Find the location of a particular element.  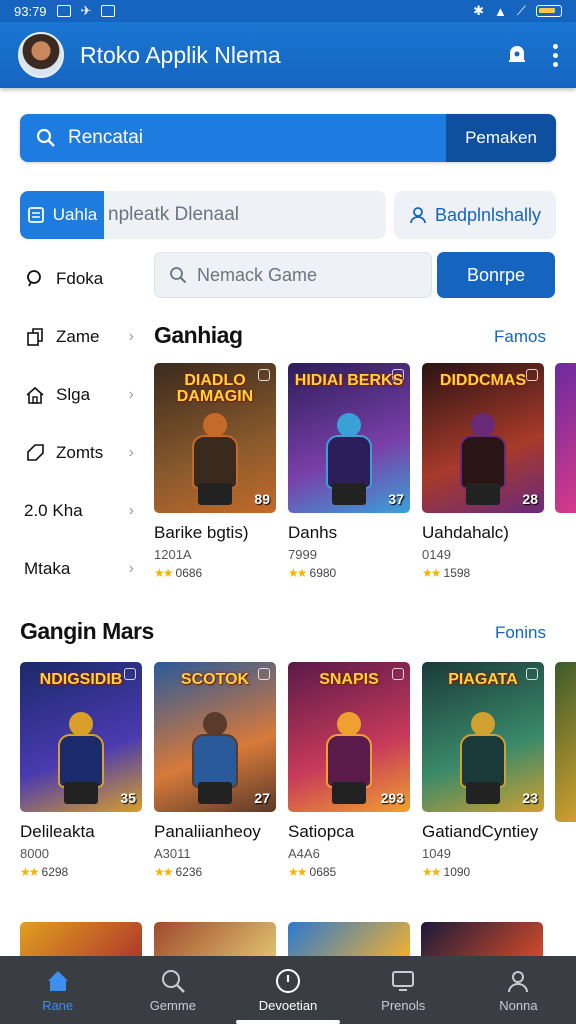

sidebar-item-label: 2.0 Kha is located at coordinates (53, 510).